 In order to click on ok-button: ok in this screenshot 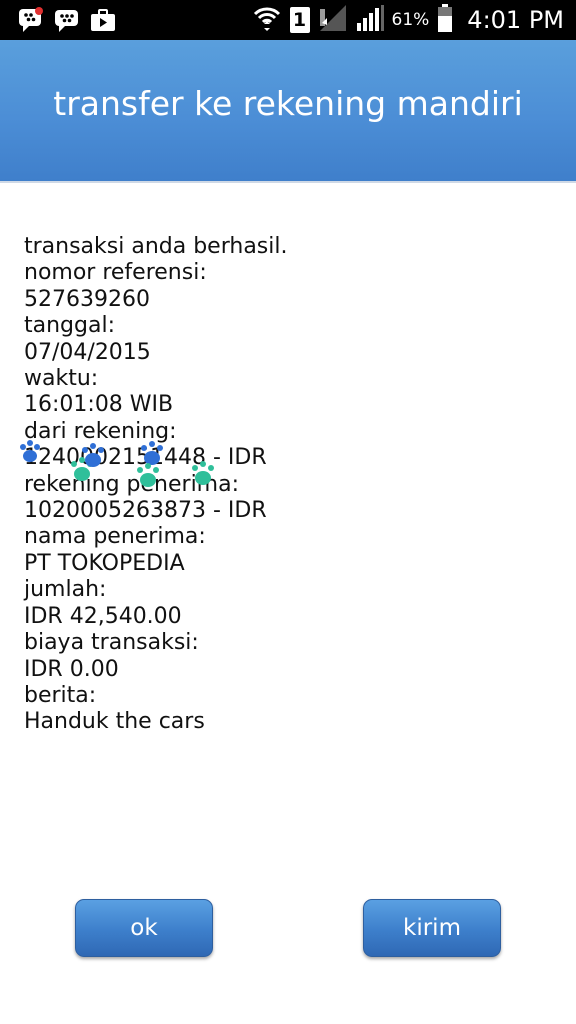, I will do `click(144, 928)`.